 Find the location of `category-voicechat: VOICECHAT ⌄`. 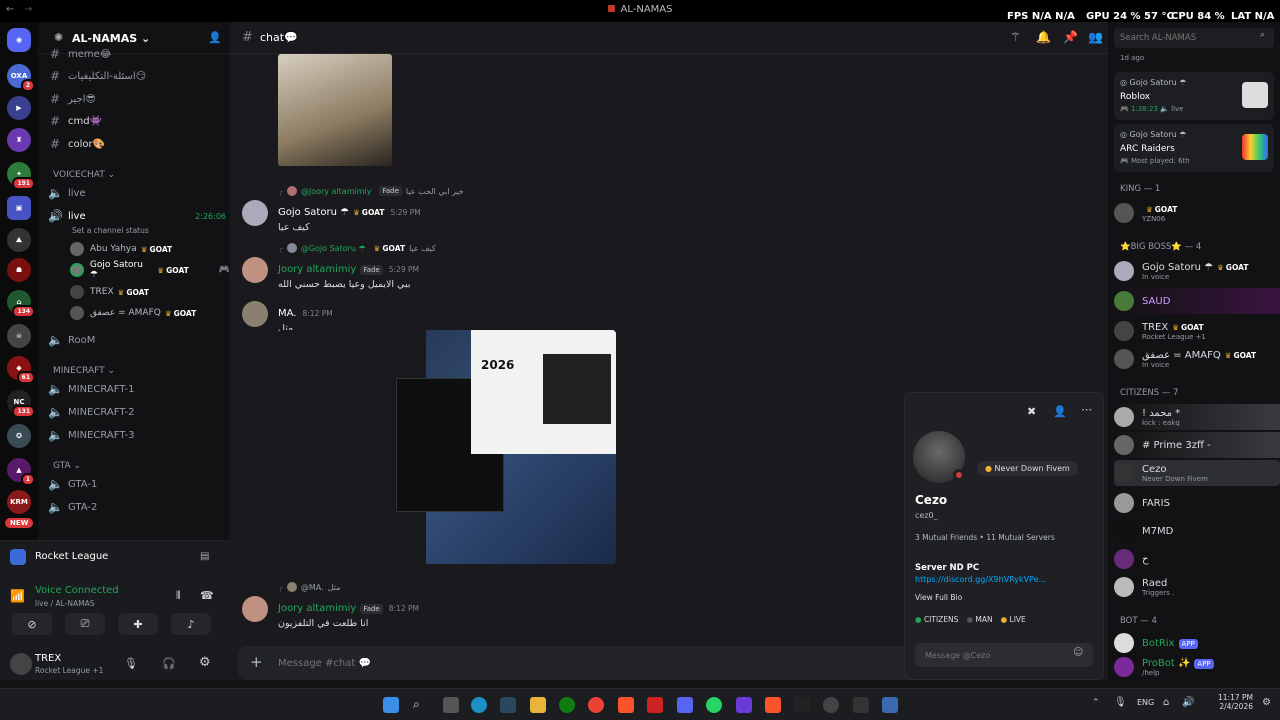

category-voicechat: VOICECHAT ⌄ is located at coordinates (84, 175).